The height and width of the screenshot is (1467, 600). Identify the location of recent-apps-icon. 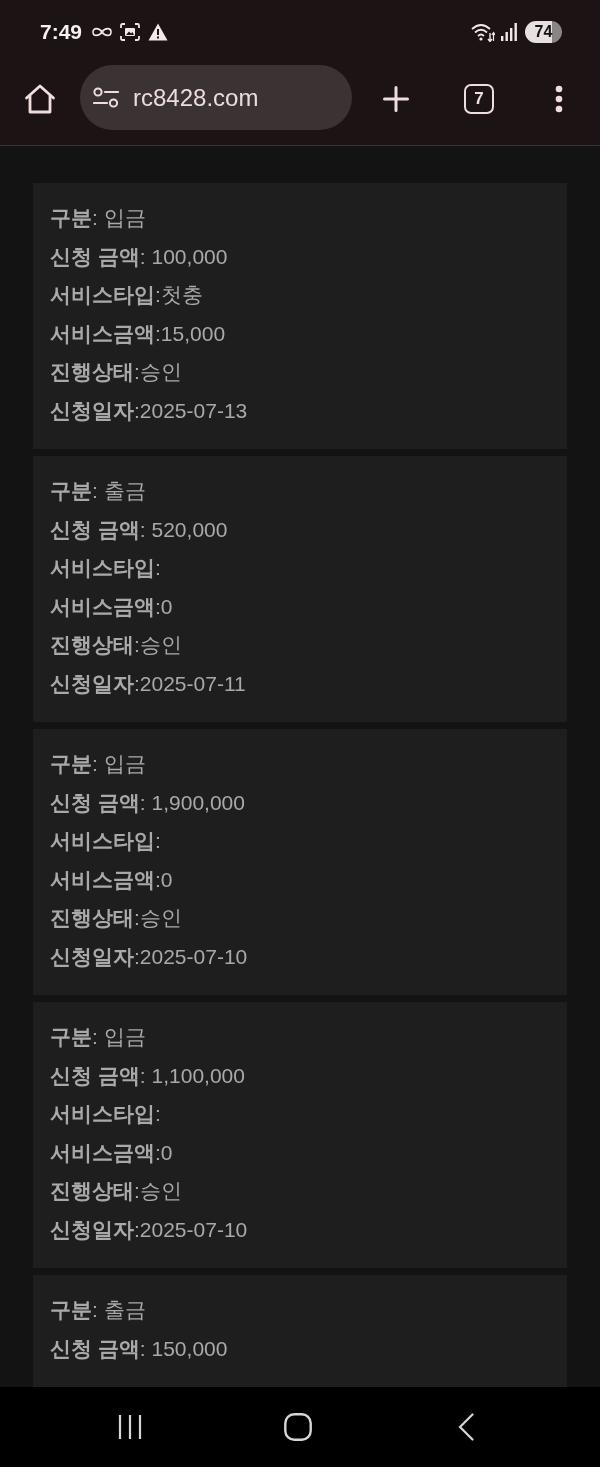
(130, 1427).